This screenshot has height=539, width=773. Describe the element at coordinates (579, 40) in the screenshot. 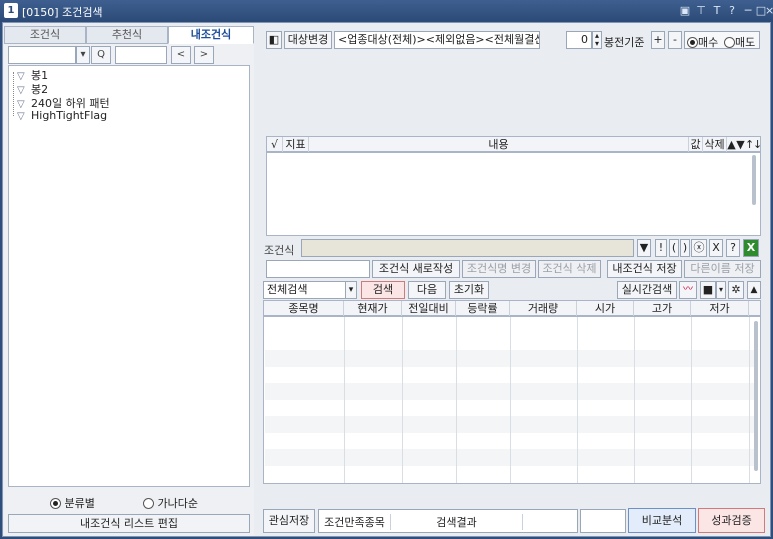

I see `bong-input: 0` at that location.